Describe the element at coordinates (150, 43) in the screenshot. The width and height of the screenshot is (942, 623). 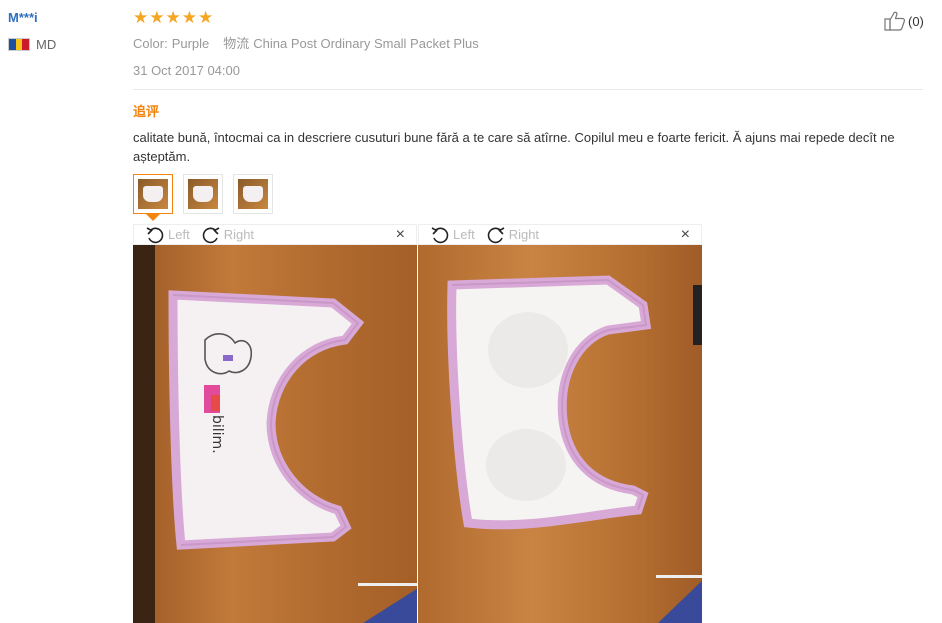
I see `color-label: Color:` at that location.